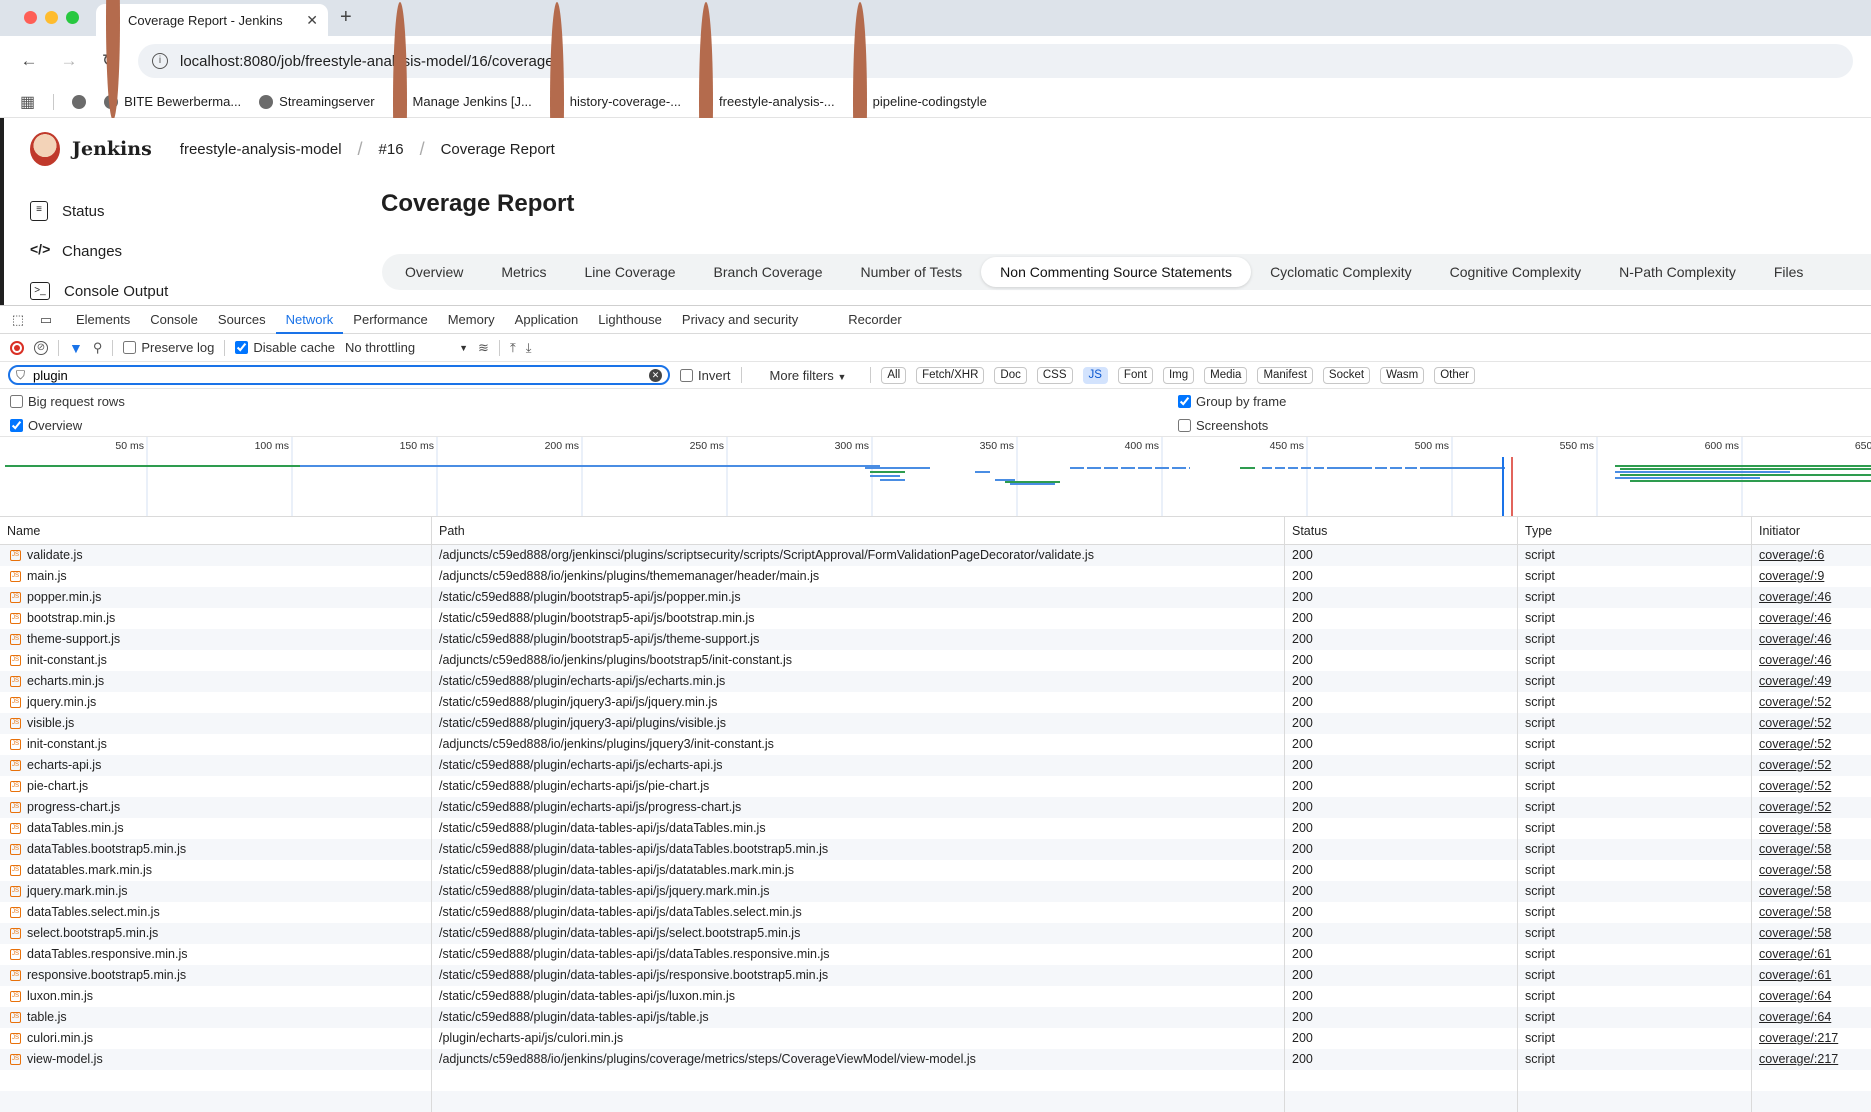  Describe the element at coordinates (98, 348) in the screenshot. I see `search-icon: ⚲` at that location.